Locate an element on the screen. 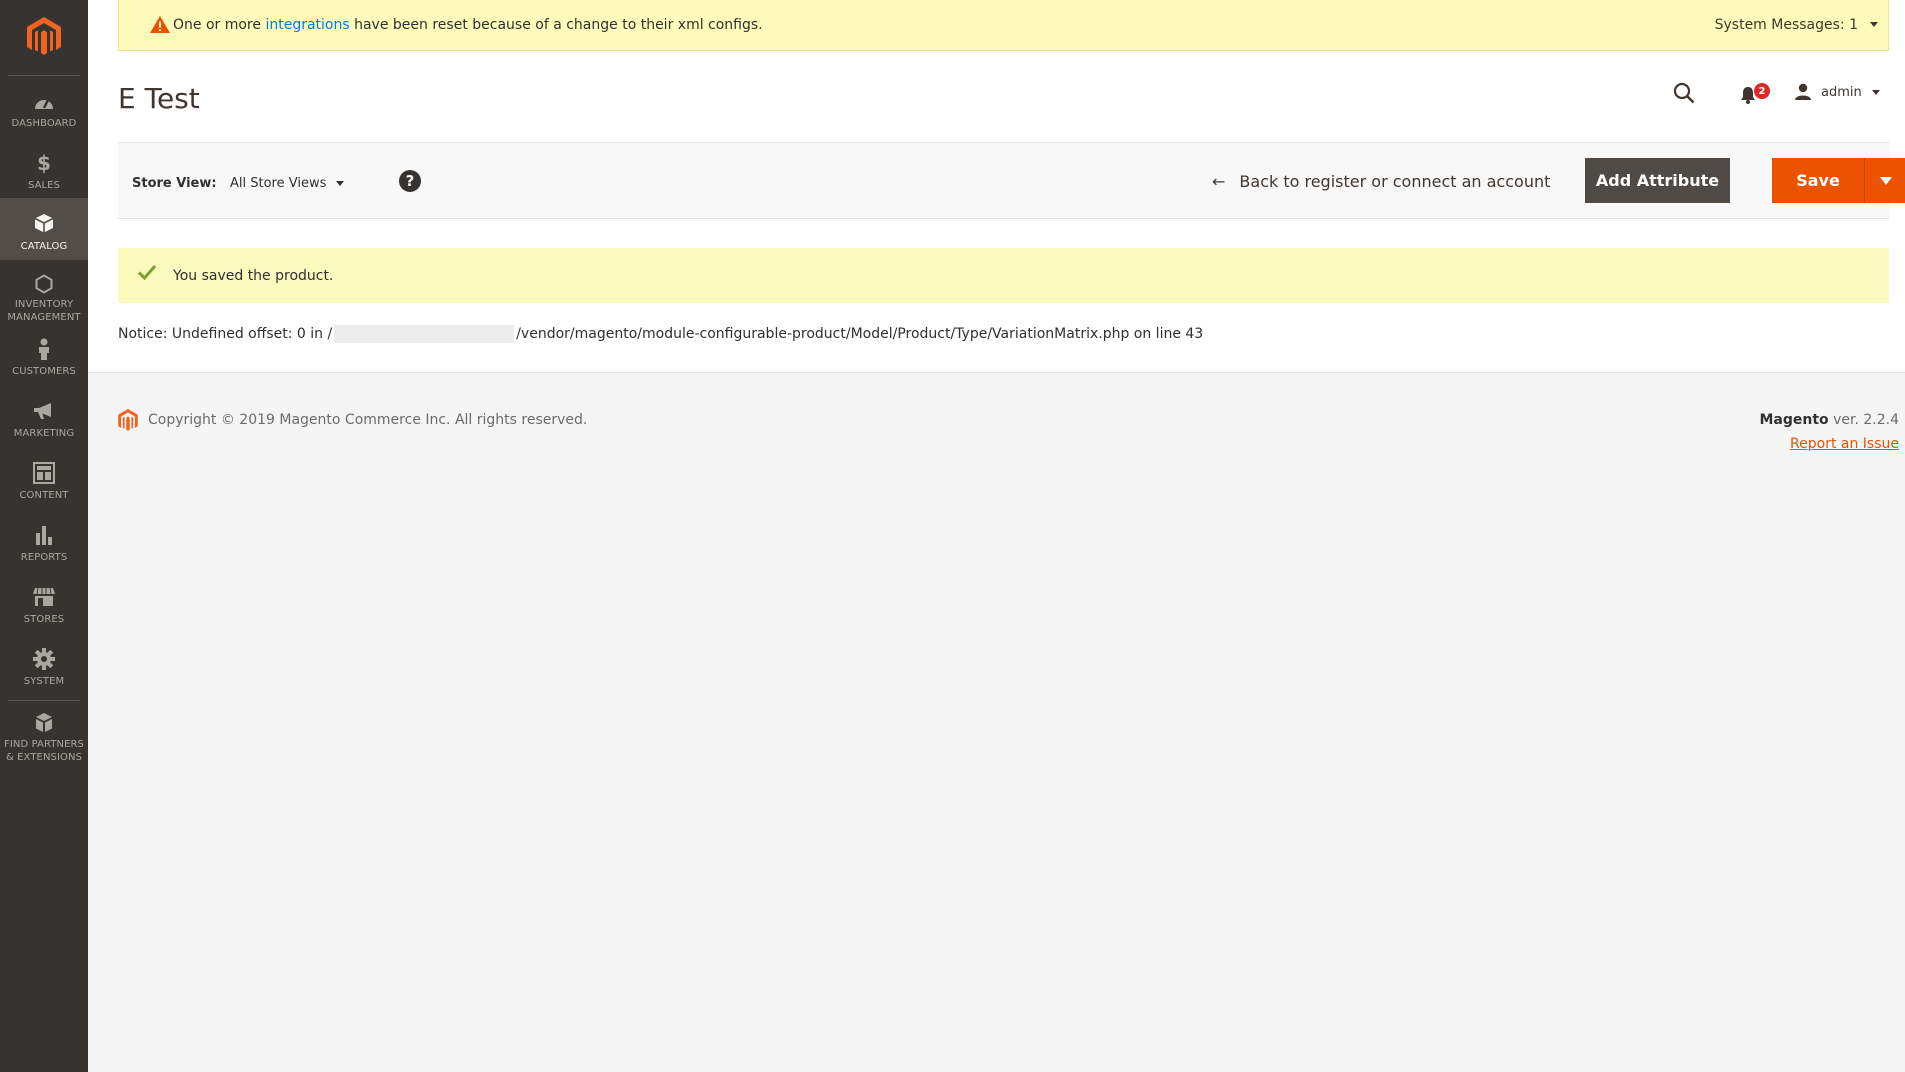 The width and height of the screenshot is (1905, 1072). footer-version: Magento ver. 2.2.4 is located at coordinates (1829, 420).